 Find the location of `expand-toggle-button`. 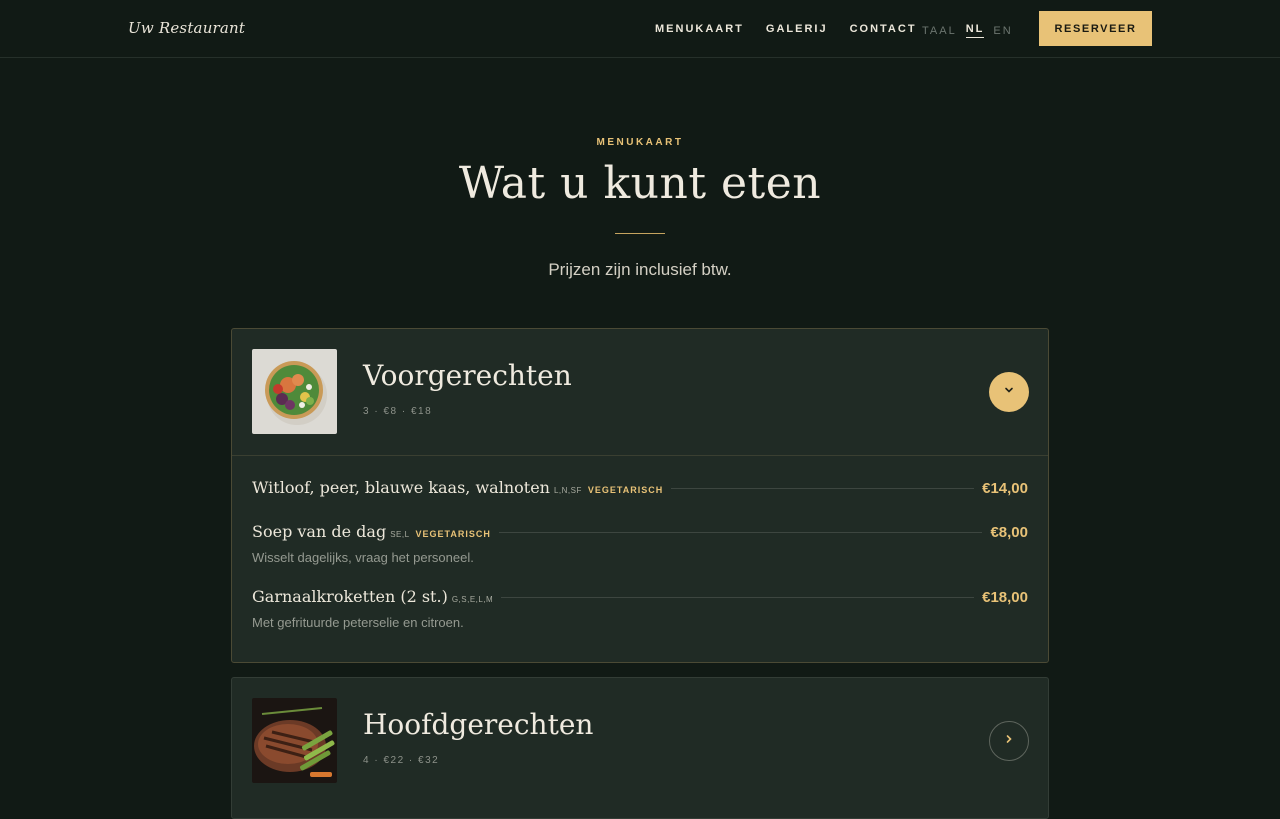

expand-toggle-button is located at coordinates (1009, 741).